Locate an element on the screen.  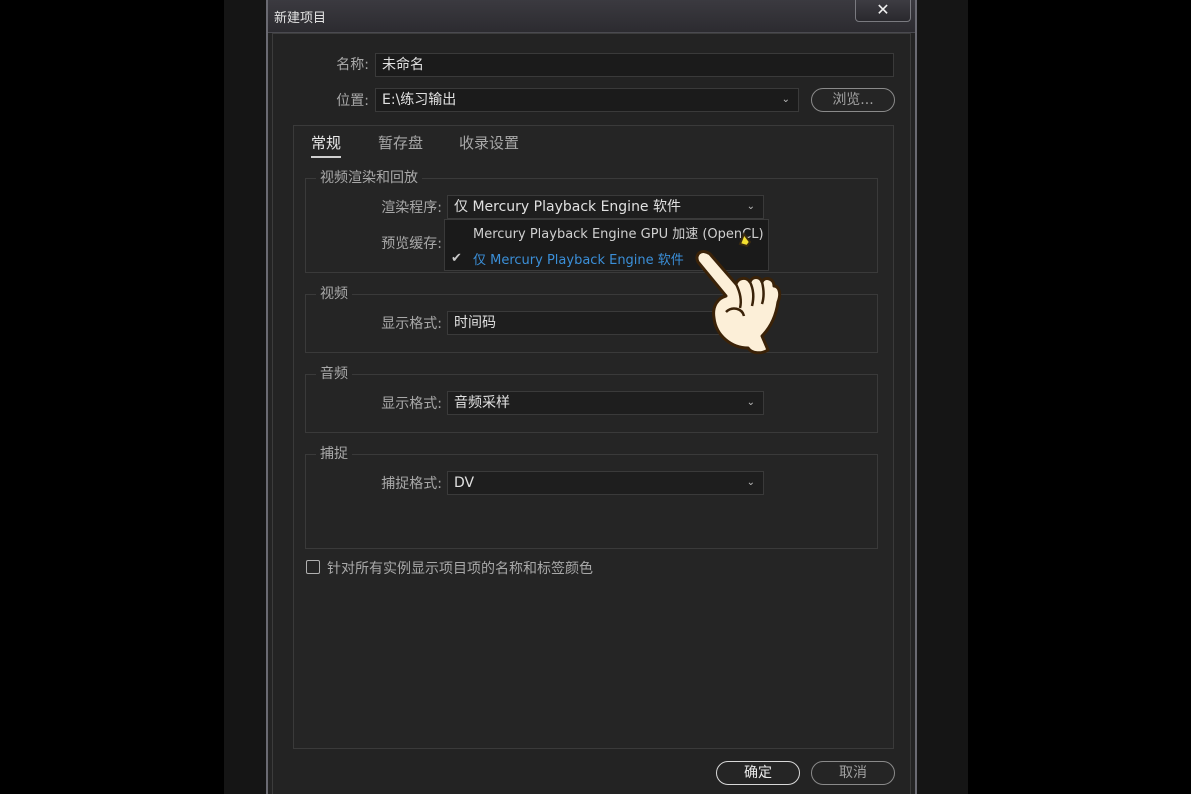
audio-format-value: 音频采样 is located at coordinates (482, 403).